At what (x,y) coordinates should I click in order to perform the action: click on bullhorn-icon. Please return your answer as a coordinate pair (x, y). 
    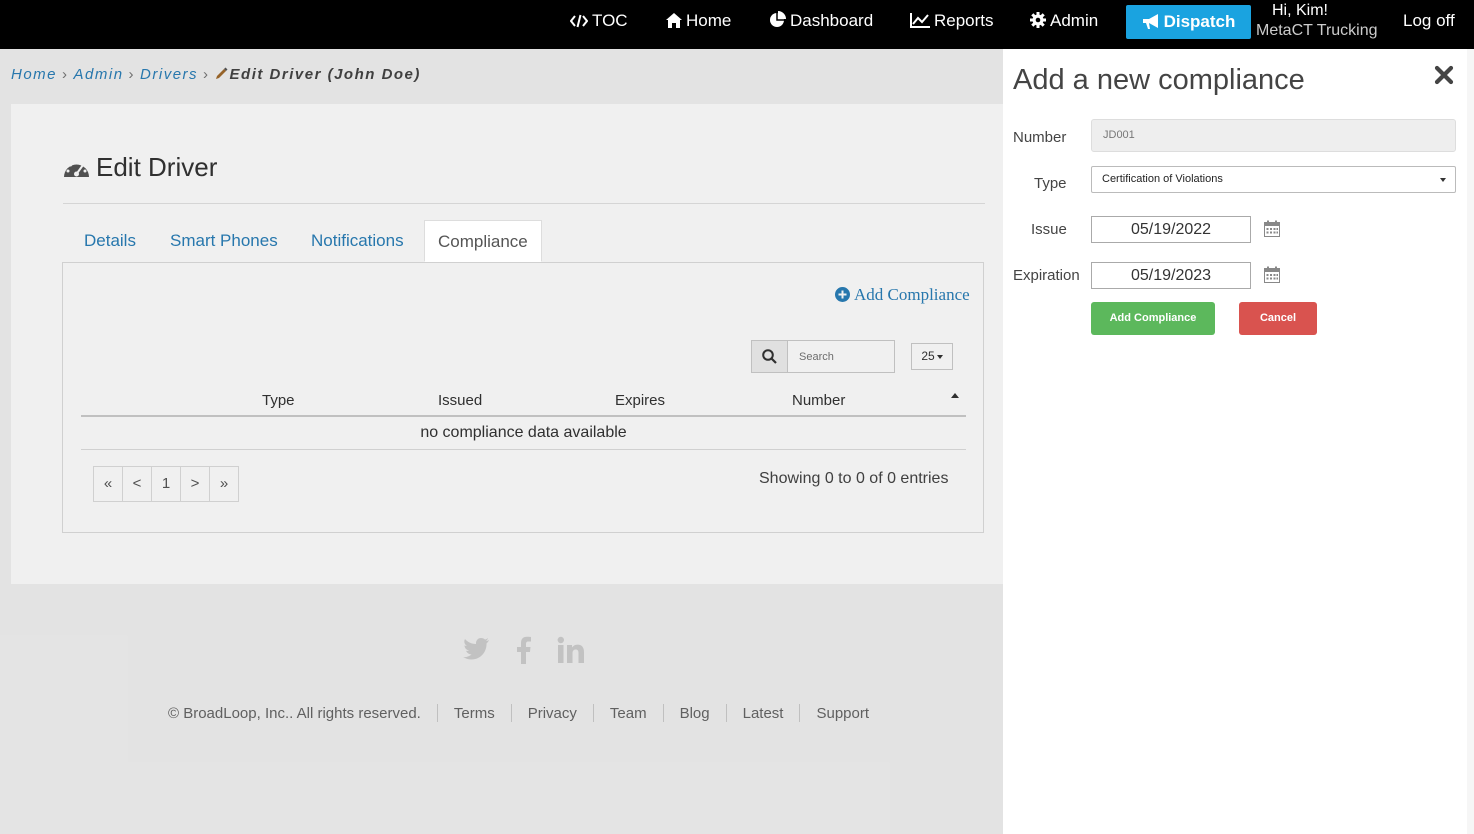
    Looking at the image, I should click on (1150, 21).